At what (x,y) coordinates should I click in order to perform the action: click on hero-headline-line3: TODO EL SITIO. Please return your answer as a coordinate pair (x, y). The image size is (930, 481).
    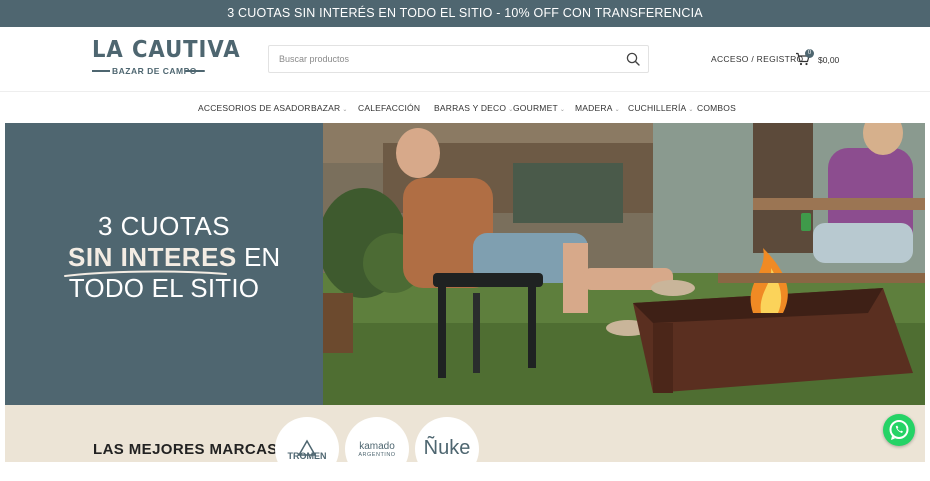
    Looking at the image, I should click on (164, 288).